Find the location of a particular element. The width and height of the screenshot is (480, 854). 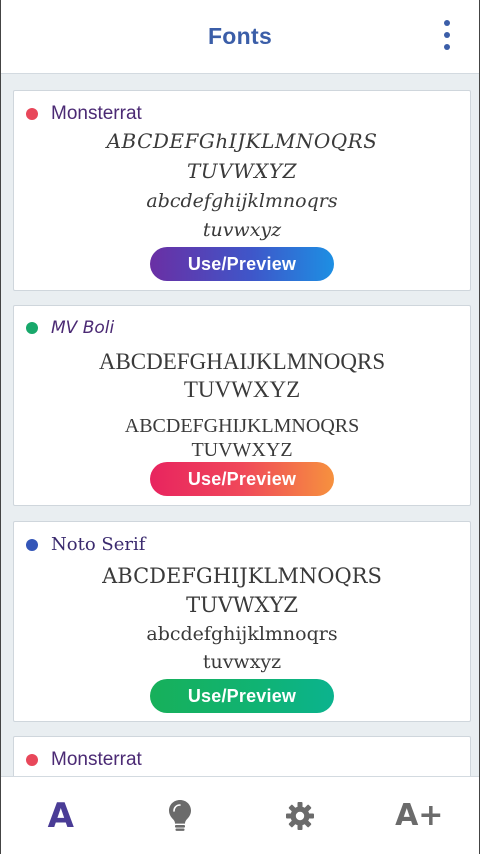

more-vert-icon is located at coordinates (447, 35).